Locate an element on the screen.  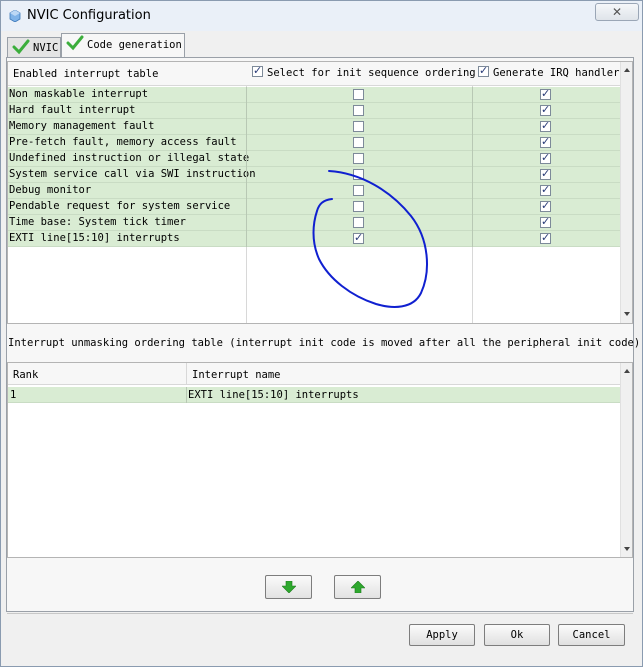
tab-nvic-label: NVIC is located at coordinates (46, 48).